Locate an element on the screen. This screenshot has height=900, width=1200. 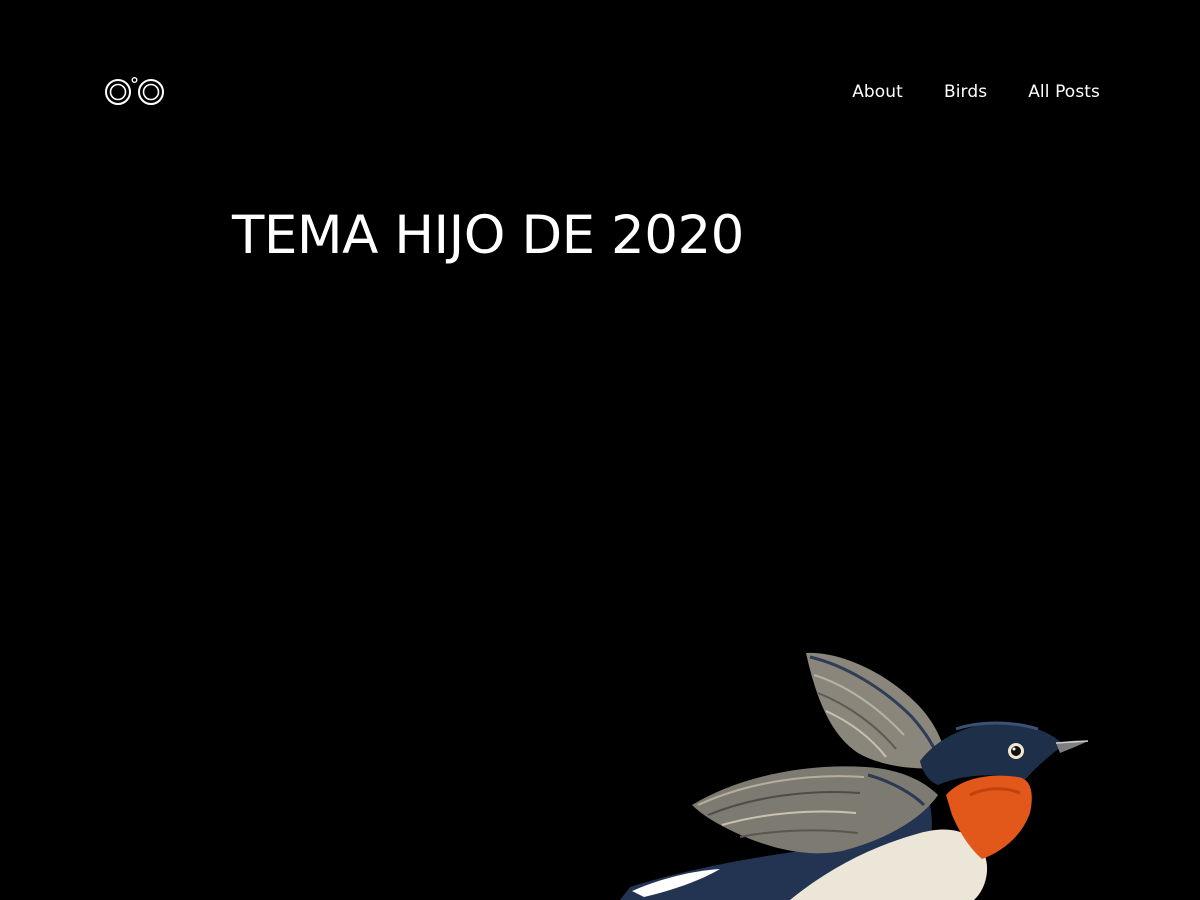
nav-item-all-posts: All Posts is located at coordinates (1064, 92).